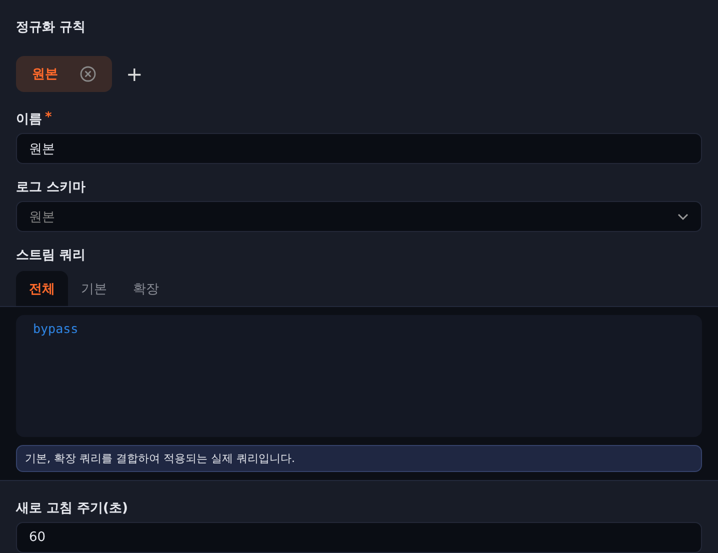 Image resolution: width=718 pixels, height=553 pixels. I want to click on select-field: 원본, so click(359, 216).